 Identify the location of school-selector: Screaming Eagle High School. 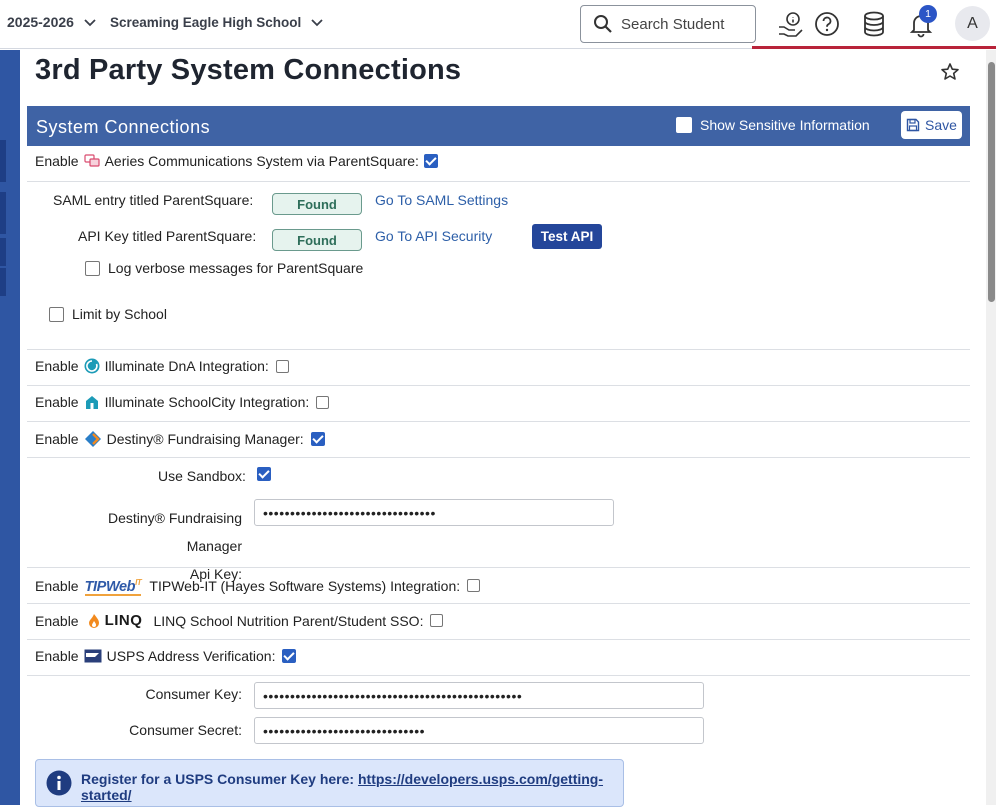
(217, 22).